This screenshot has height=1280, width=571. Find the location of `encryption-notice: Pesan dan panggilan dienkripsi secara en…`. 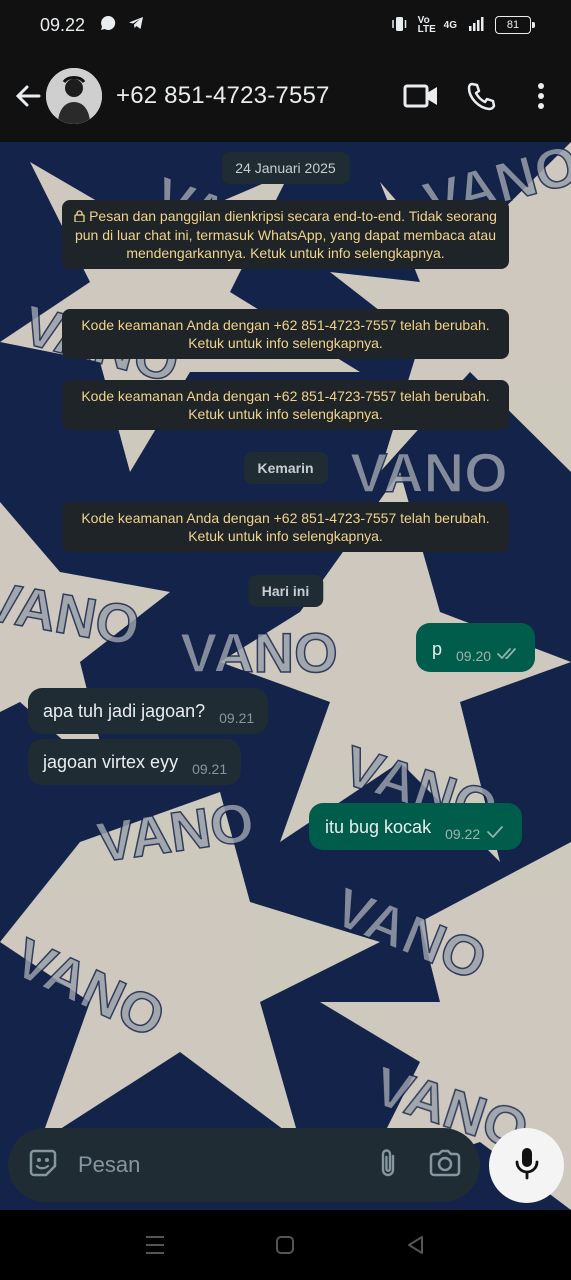

encryption-notice: Pesan dan panggilan dienkripsi secara en… is located at coordinates (285, 234).